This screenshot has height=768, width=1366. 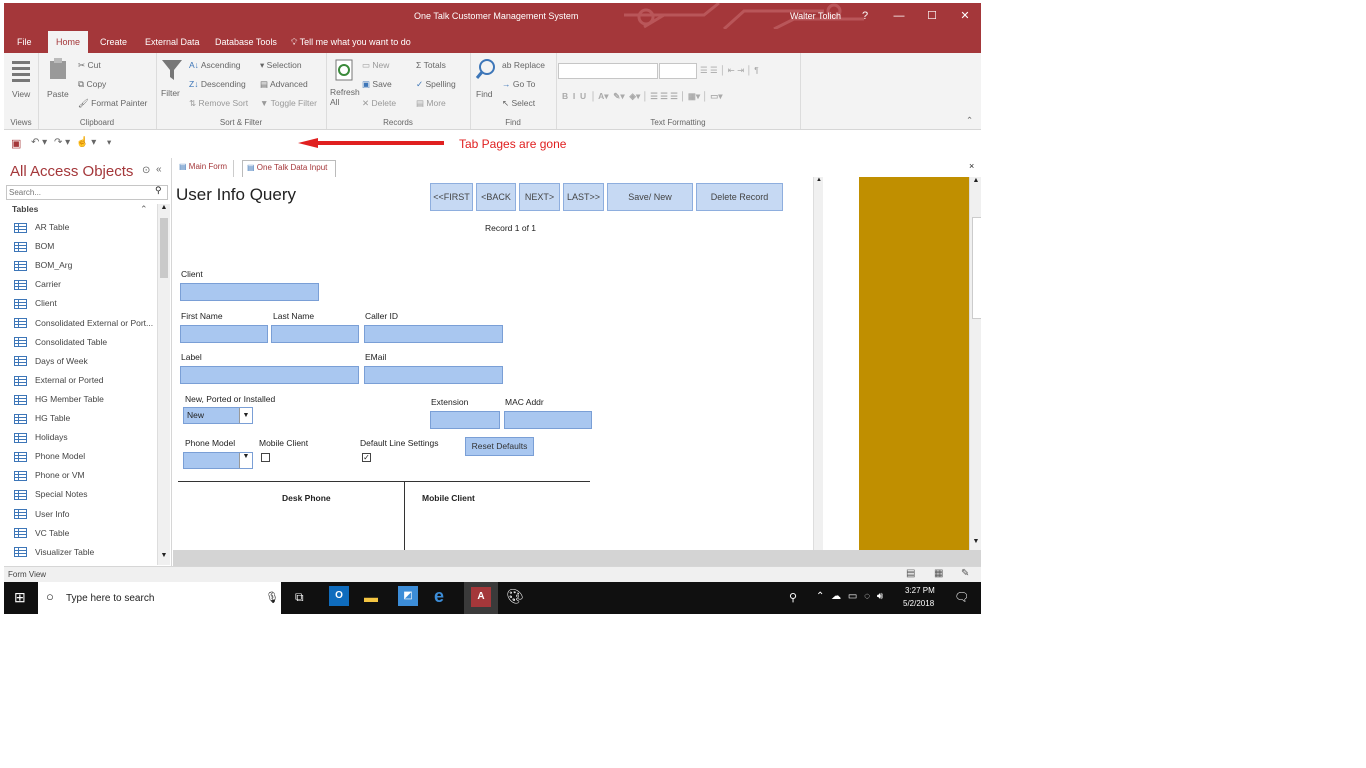 What do you see at coordinates (433, 334) in the screenshot?
I see `caller-id-field` at bounding box center [433, 334].